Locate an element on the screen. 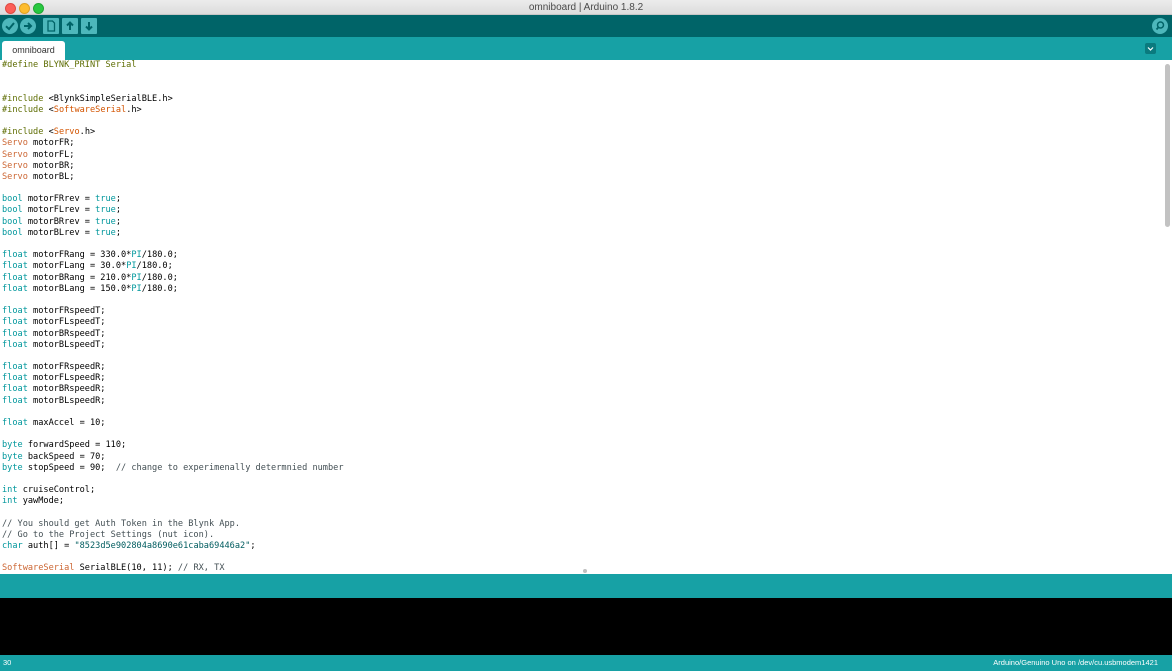 The height and width of the screenshot is (671, 1172). code-token: yawMode; is located at coordinates (41, 501).